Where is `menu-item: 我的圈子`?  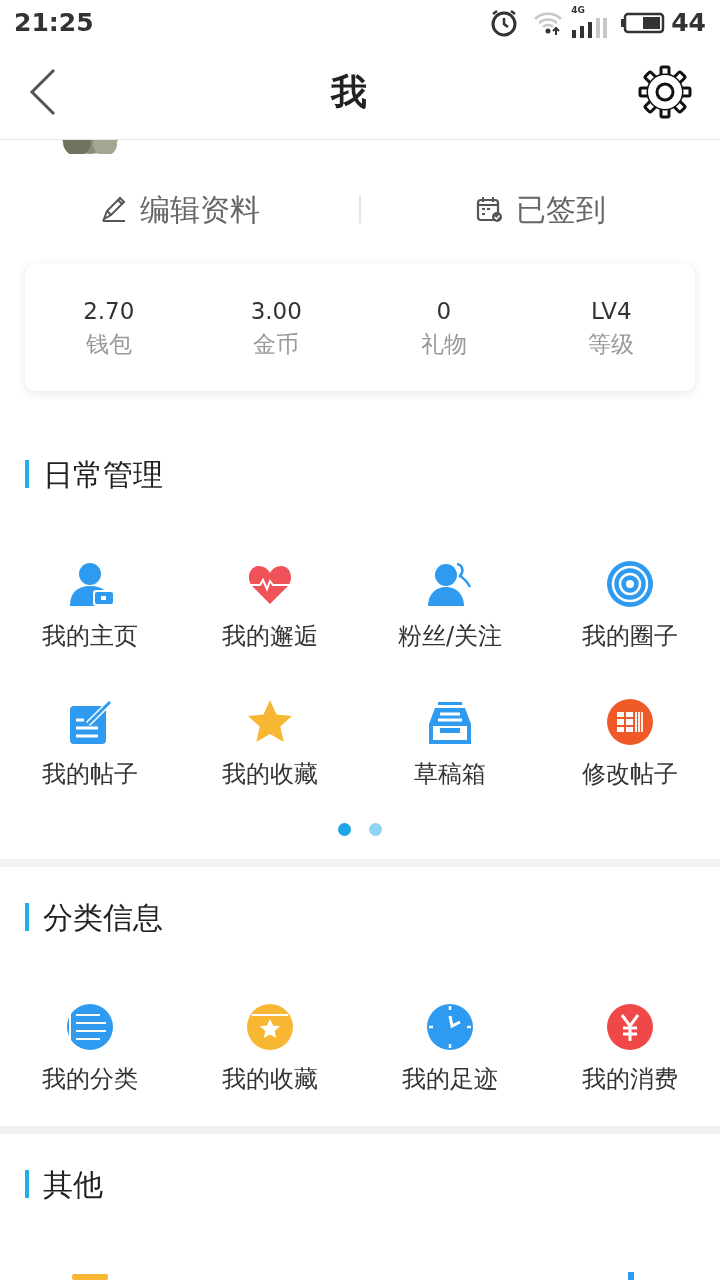
menu-item: 我的圈子 is located at coordinates (630, 604).